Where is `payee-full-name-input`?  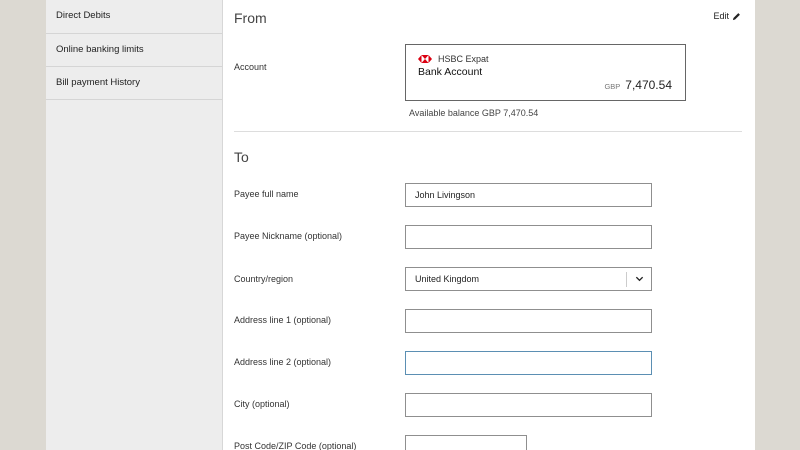
payee-full-name-input is located at coordinates (528, 195).